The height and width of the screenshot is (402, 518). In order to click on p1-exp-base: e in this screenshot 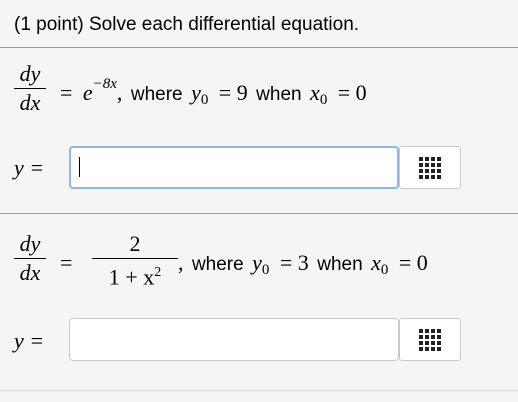, I will do `click(87, 92)`.